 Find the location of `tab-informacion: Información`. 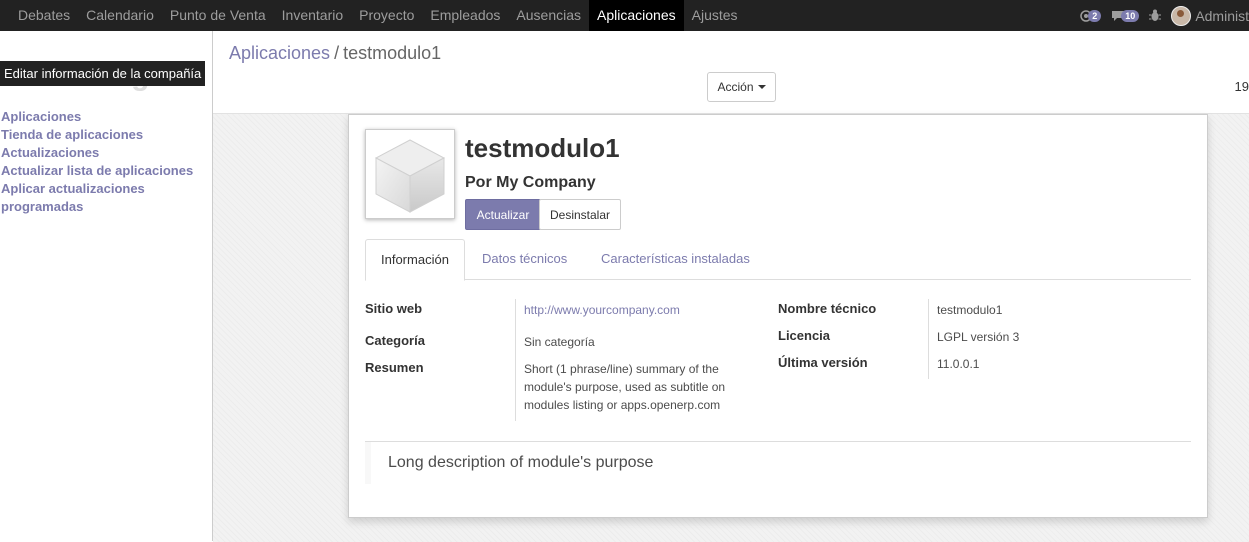

tab-informacion: Información is located at coordinates (415, 260).